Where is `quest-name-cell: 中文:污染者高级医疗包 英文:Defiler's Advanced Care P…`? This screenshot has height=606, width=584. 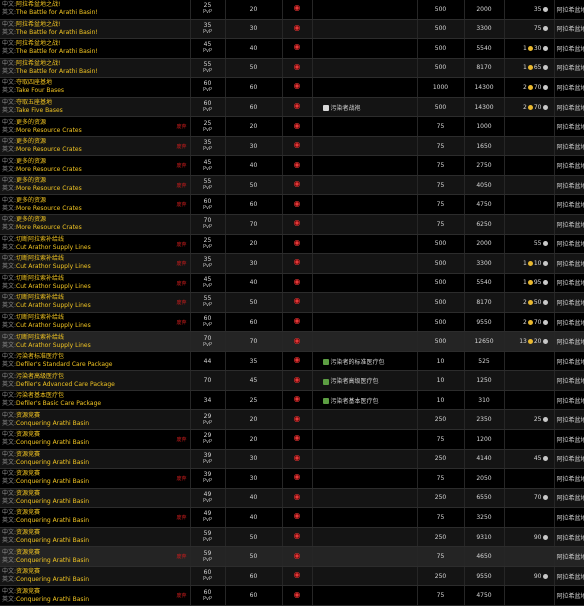
quest-name-cell: 中文:污染者高级医疗包 英文:Defiler's Advanced Care P… is located at coordinates (95, 380).